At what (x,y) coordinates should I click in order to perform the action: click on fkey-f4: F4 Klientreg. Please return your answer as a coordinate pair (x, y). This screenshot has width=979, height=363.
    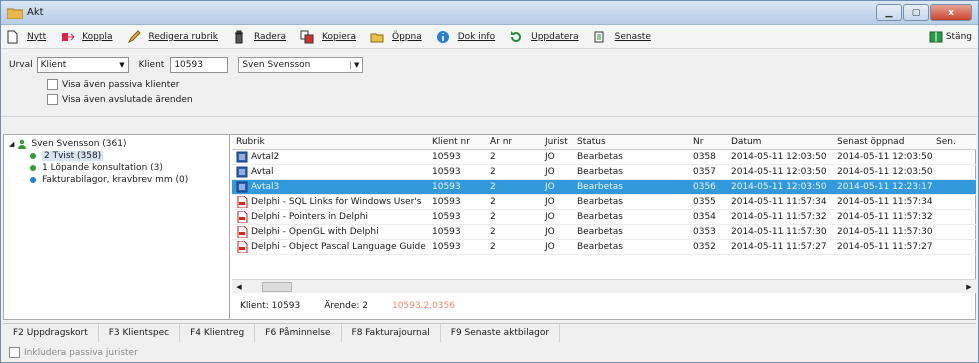
    Looking at the image, I should click on (218, 332).